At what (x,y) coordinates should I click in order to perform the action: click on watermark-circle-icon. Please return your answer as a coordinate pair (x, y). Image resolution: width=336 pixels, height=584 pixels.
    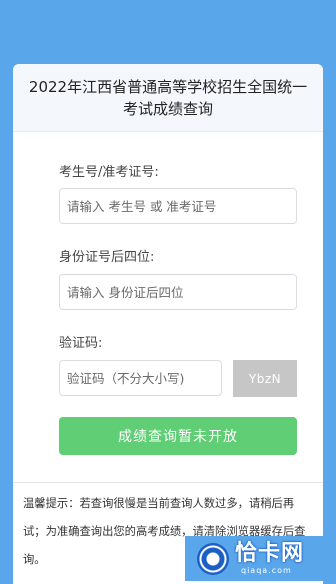
    Looking at the image, I should click on (213, 558).